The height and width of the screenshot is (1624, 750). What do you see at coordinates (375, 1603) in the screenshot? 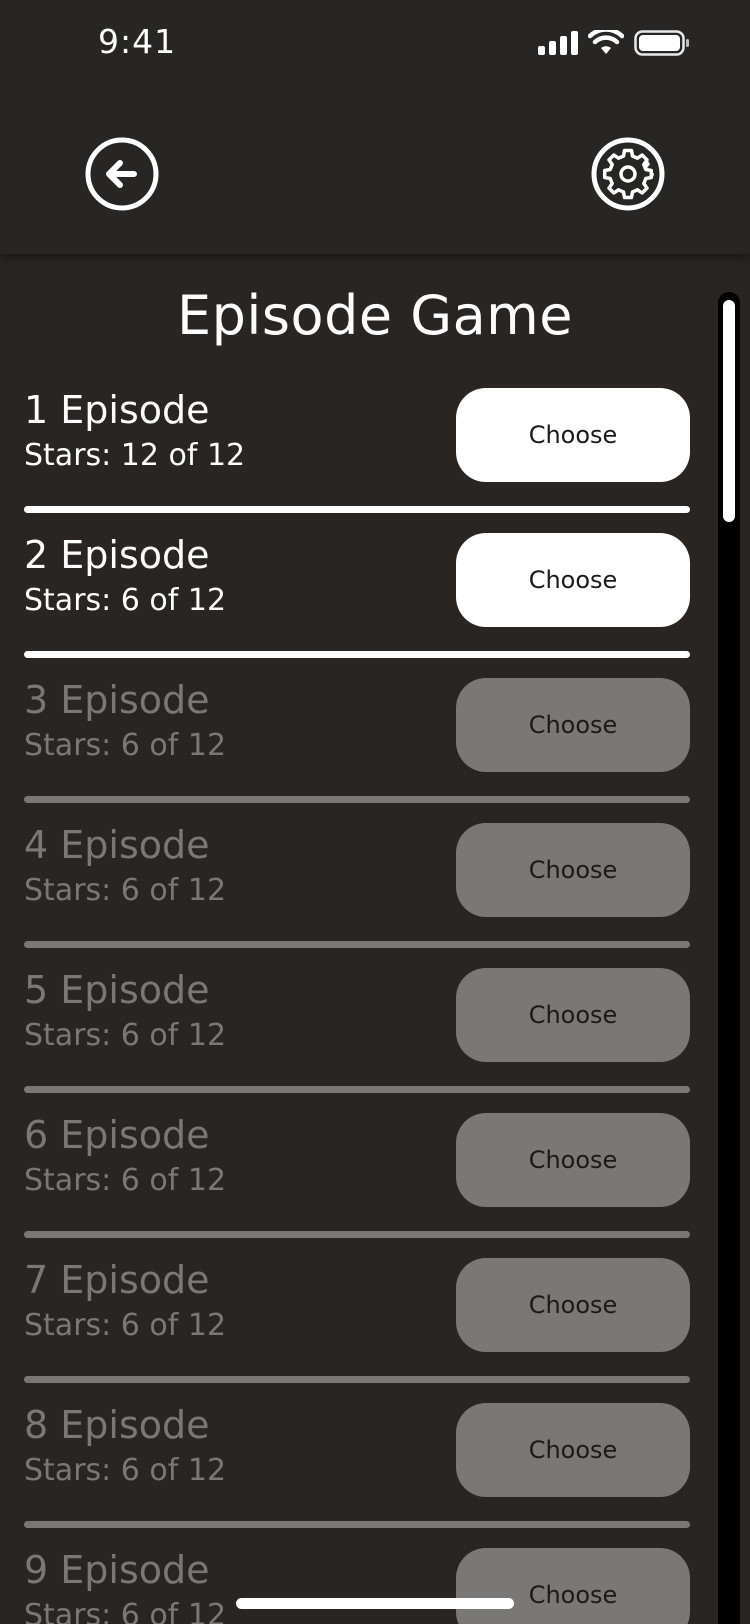
I see `home-indicator` at bounding box center [375, 1603].